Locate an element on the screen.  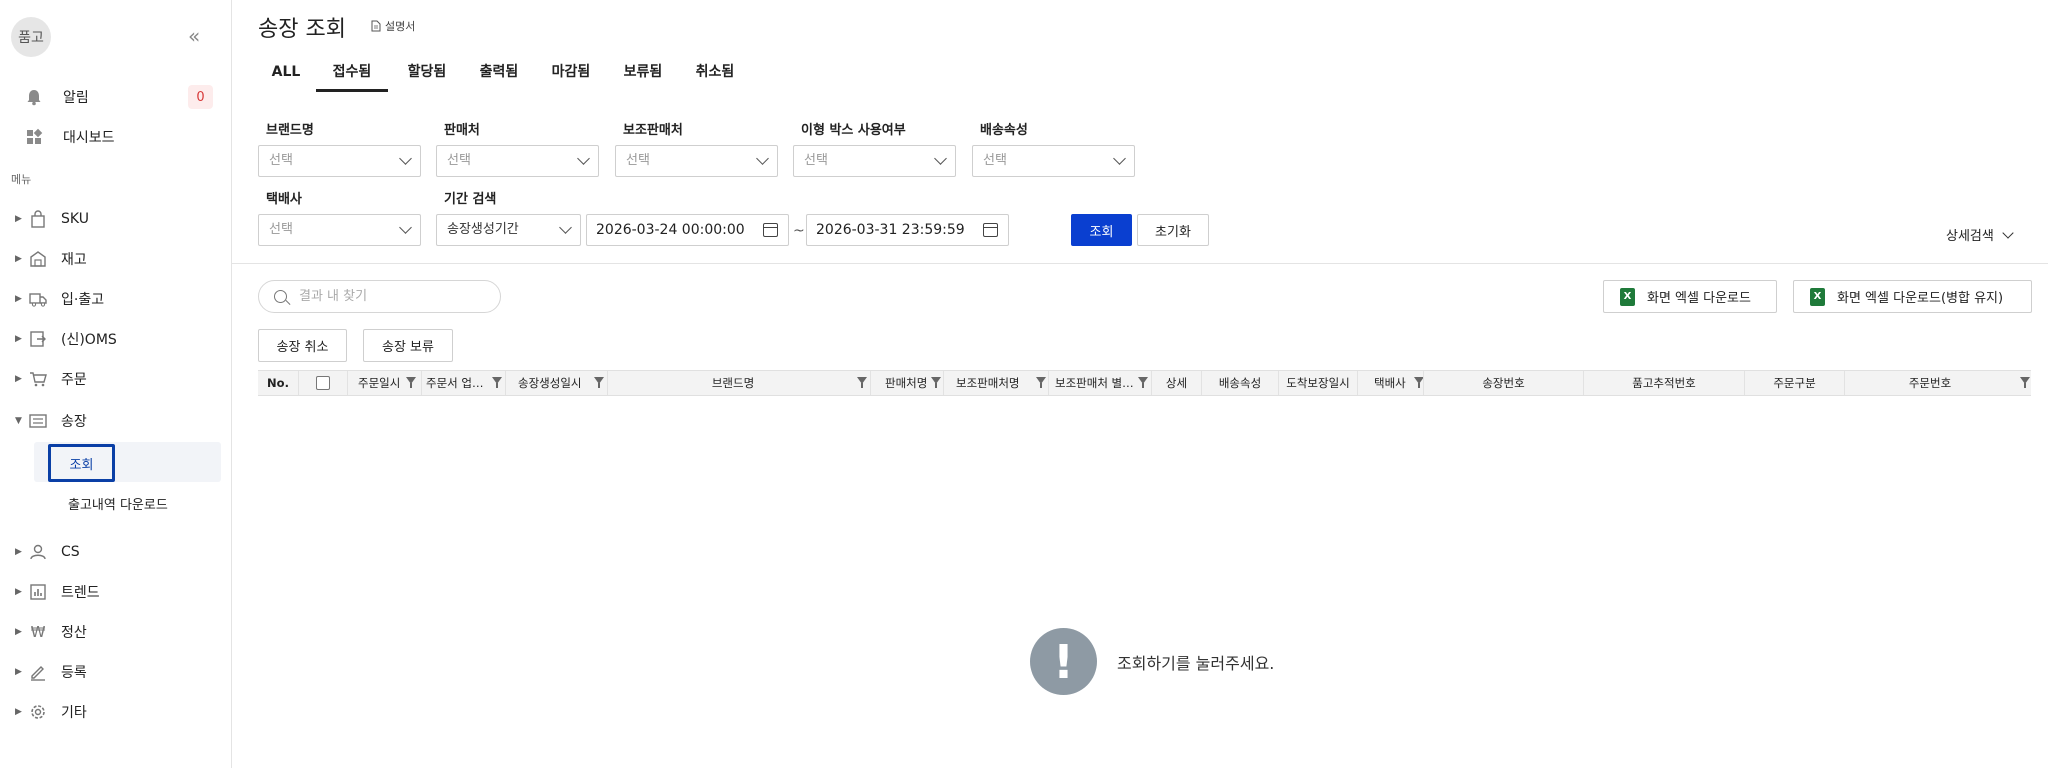
brand-filter-label: 브랜드명 is located at coordinates (290, 130).